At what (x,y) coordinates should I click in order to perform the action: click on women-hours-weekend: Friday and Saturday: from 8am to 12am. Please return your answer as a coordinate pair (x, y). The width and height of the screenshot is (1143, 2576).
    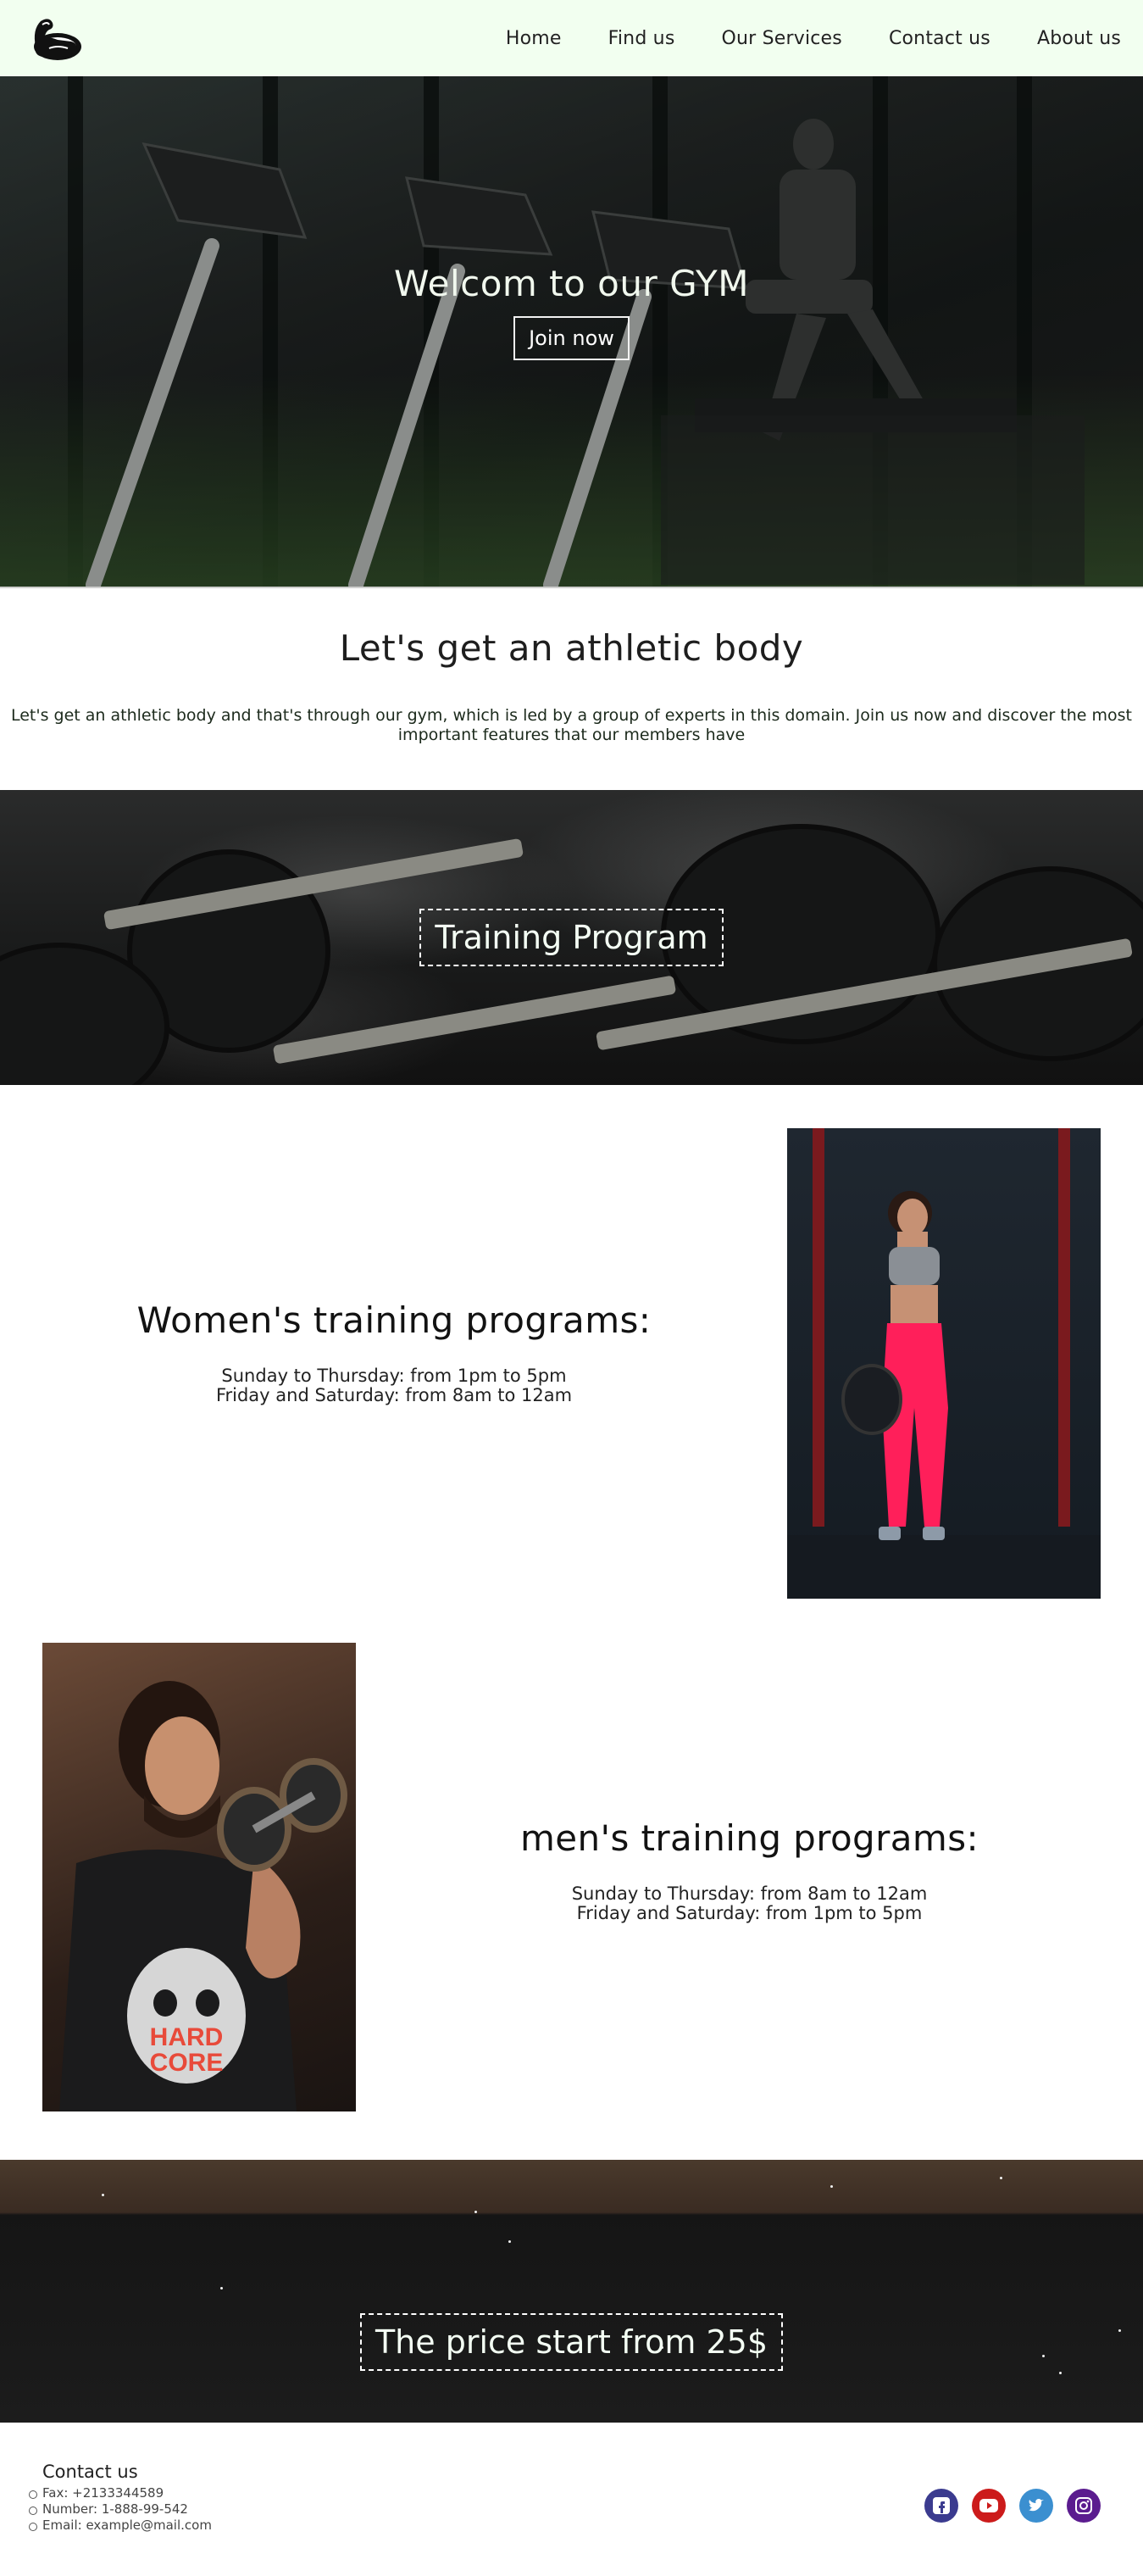
    Looking at the image, I should click on (394, 1395).